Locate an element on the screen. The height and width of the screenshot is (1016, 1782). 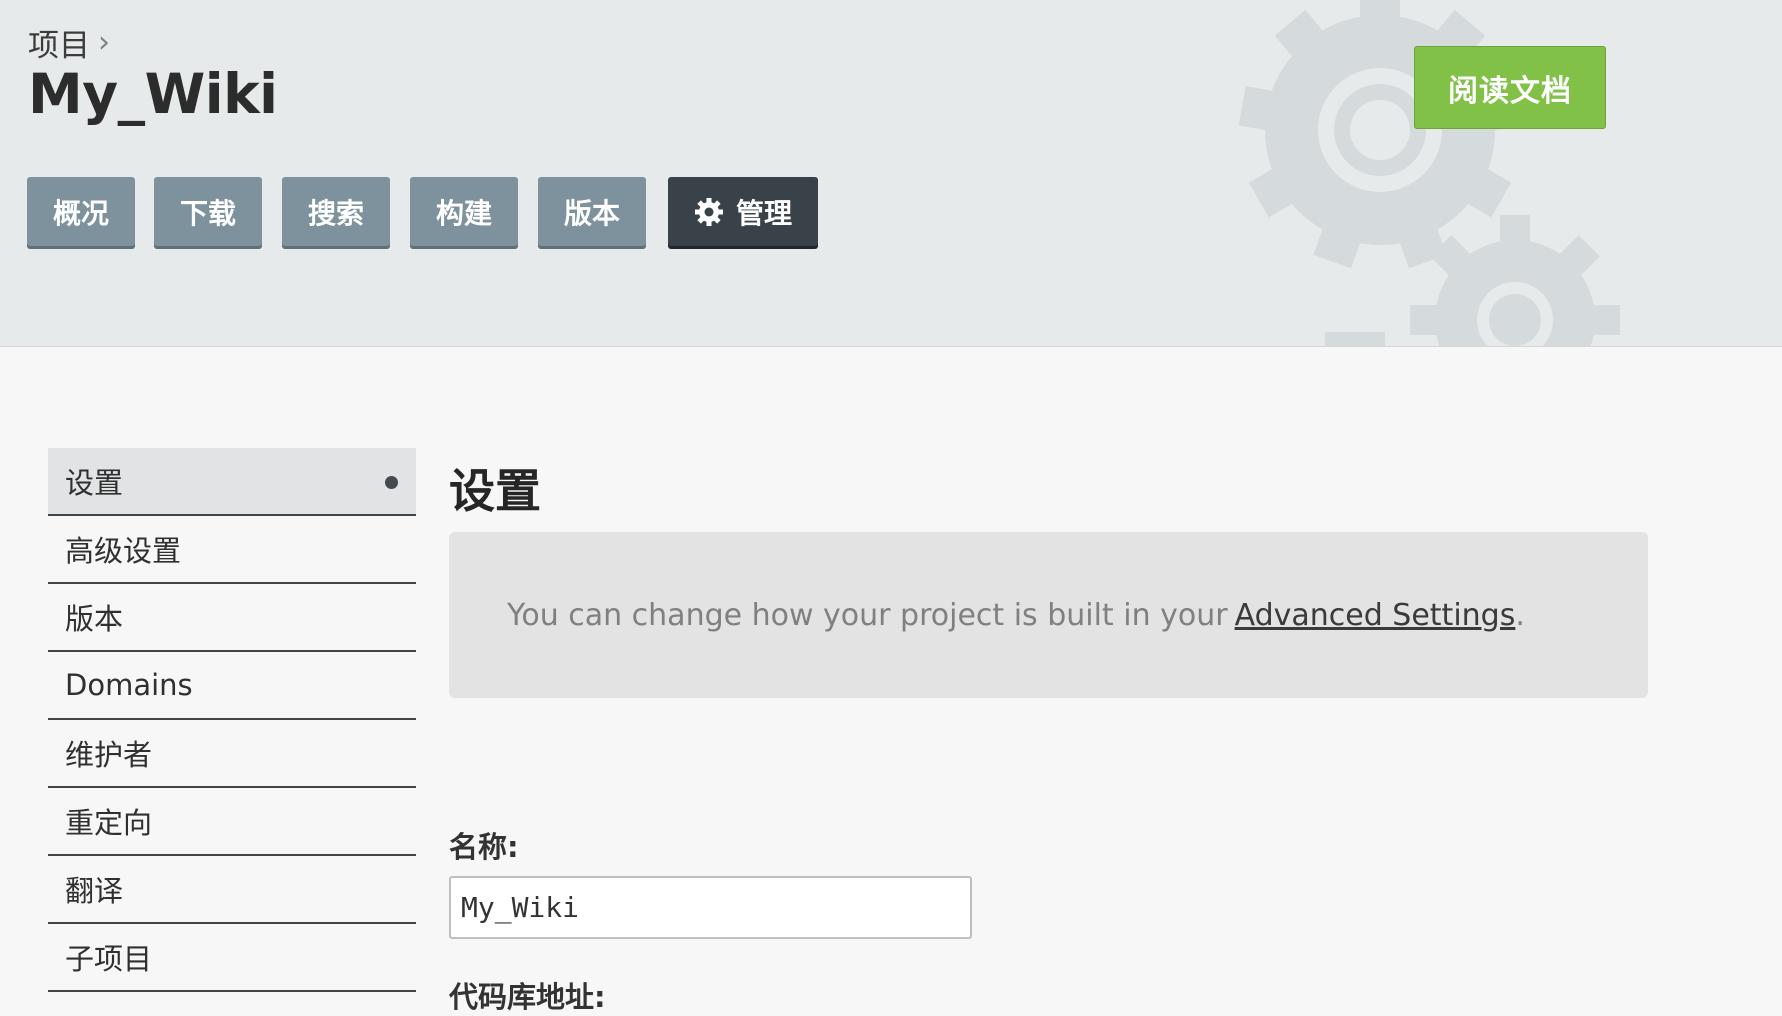
sidebar-item-subprojects: 子项目 is located at coordinates (232, 958).